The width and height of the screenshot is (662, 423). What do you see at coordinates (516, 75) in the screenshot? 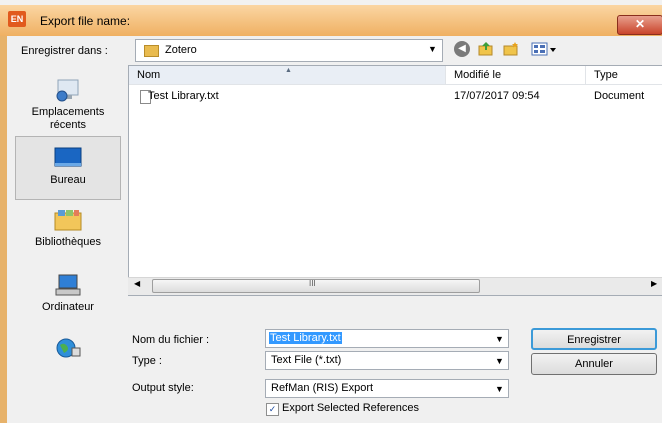
I see `column-header-modified: Modifié le` at bounding box center [516, 75].